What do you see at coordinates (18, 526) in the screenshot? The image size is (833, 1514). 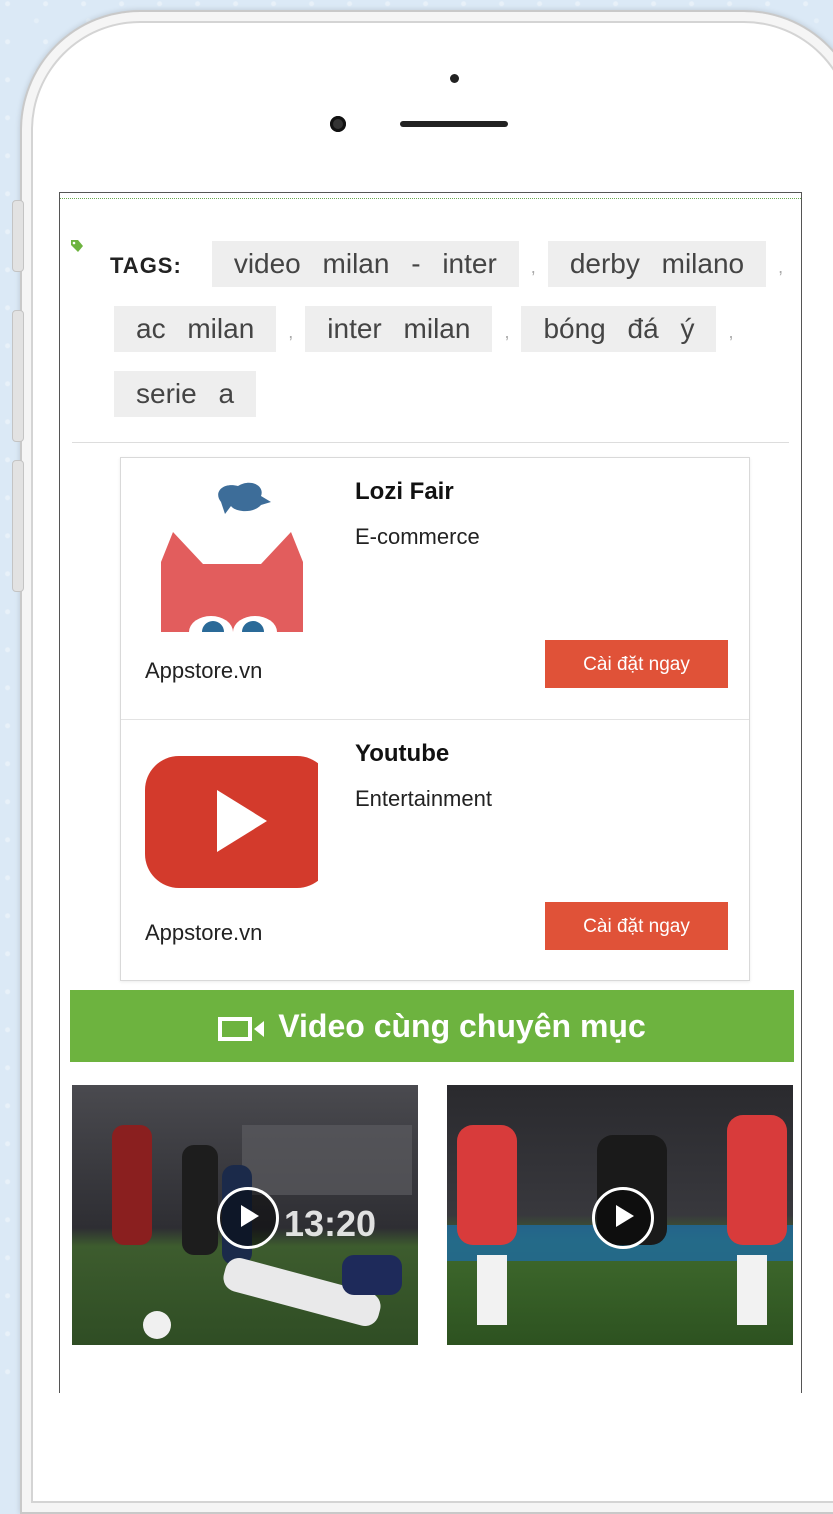 I see `volume-down-button` at bounding box center [18, 526].